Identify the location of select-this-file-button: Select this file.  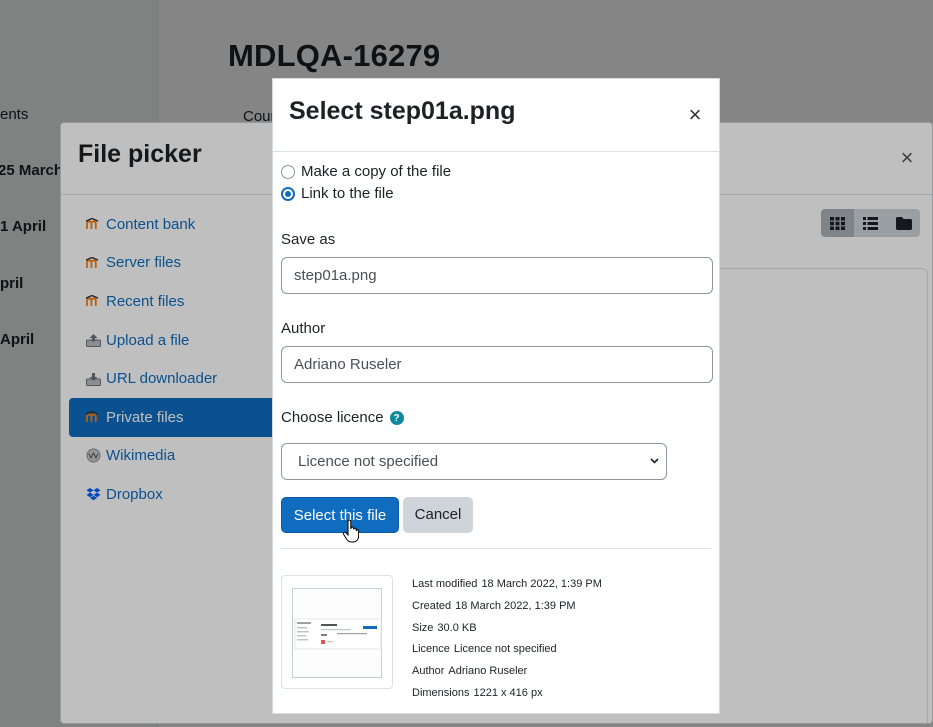
(340, 515).